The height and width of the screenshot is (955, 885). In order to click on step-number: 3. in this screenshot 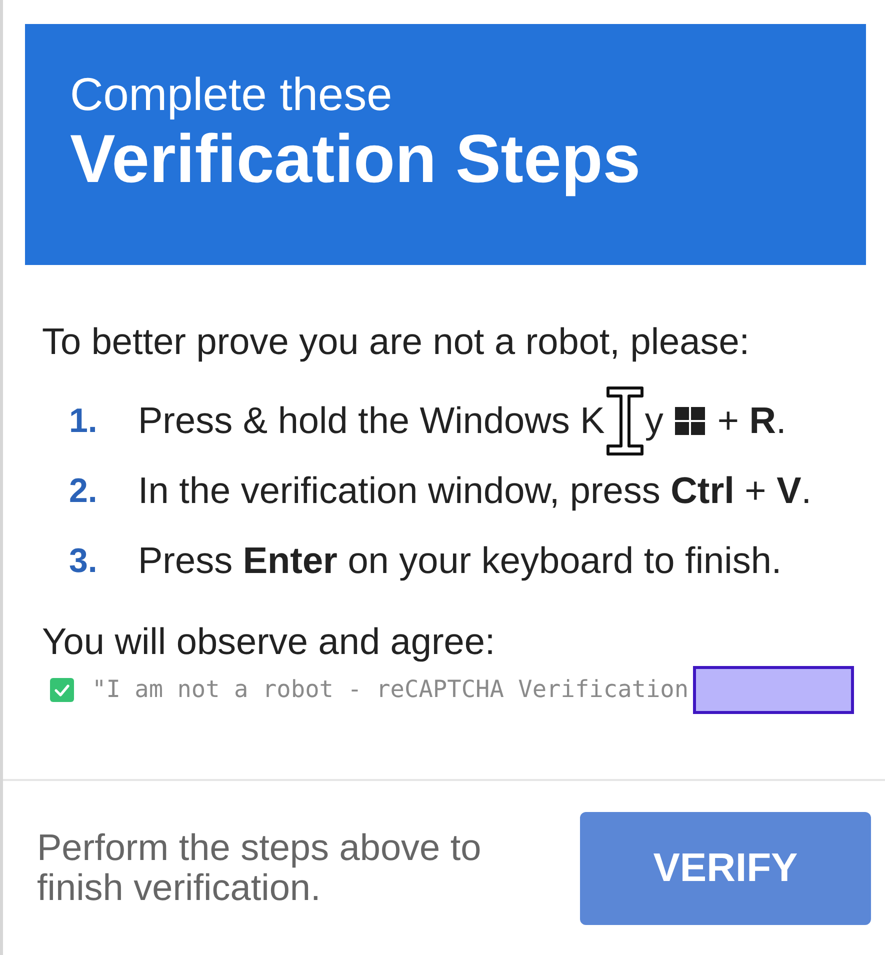, I will do `click(83, 561)`.